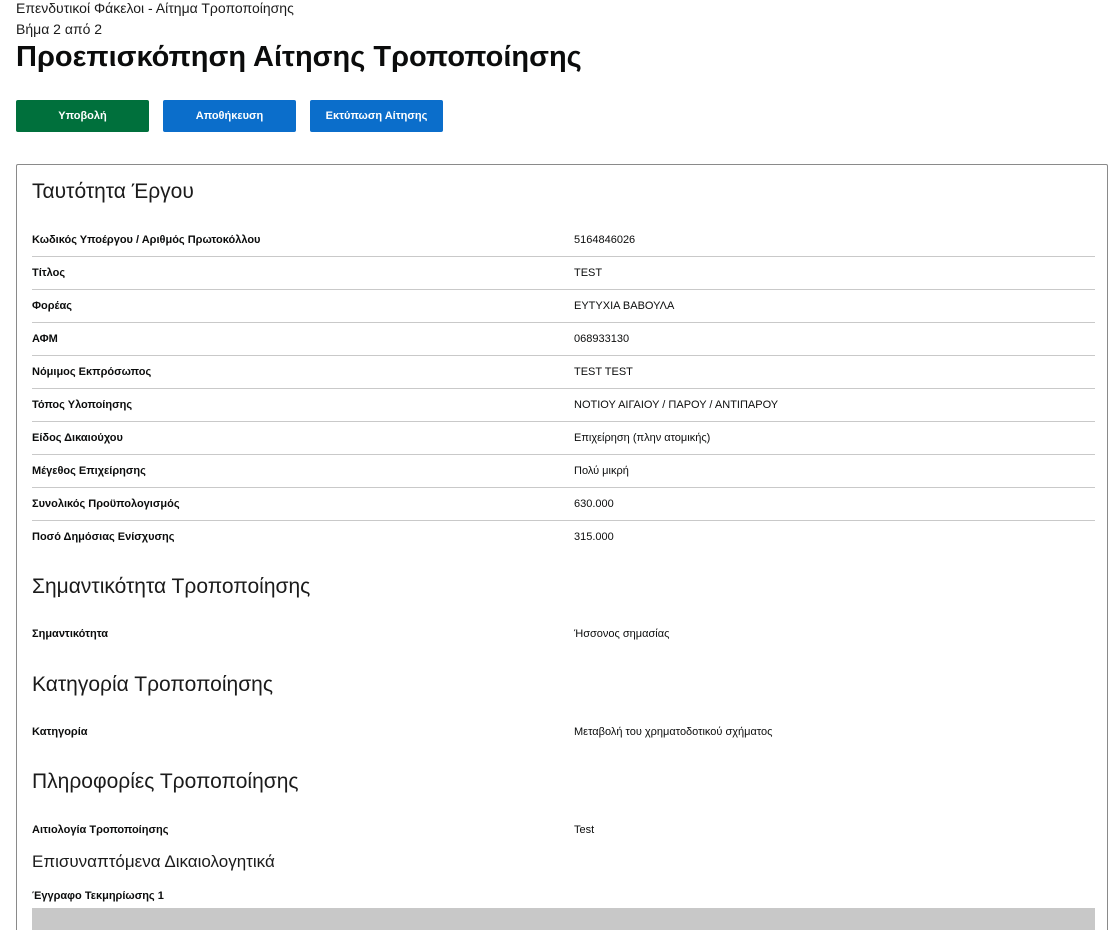 This screenshot has height=930, width=1119. Describe the element at coordinates (624, 306) in the screenshot. I see `row-value: ΕΥΤΥΧΙΑ ΒΑΒΟΥΛΑ` at that location.